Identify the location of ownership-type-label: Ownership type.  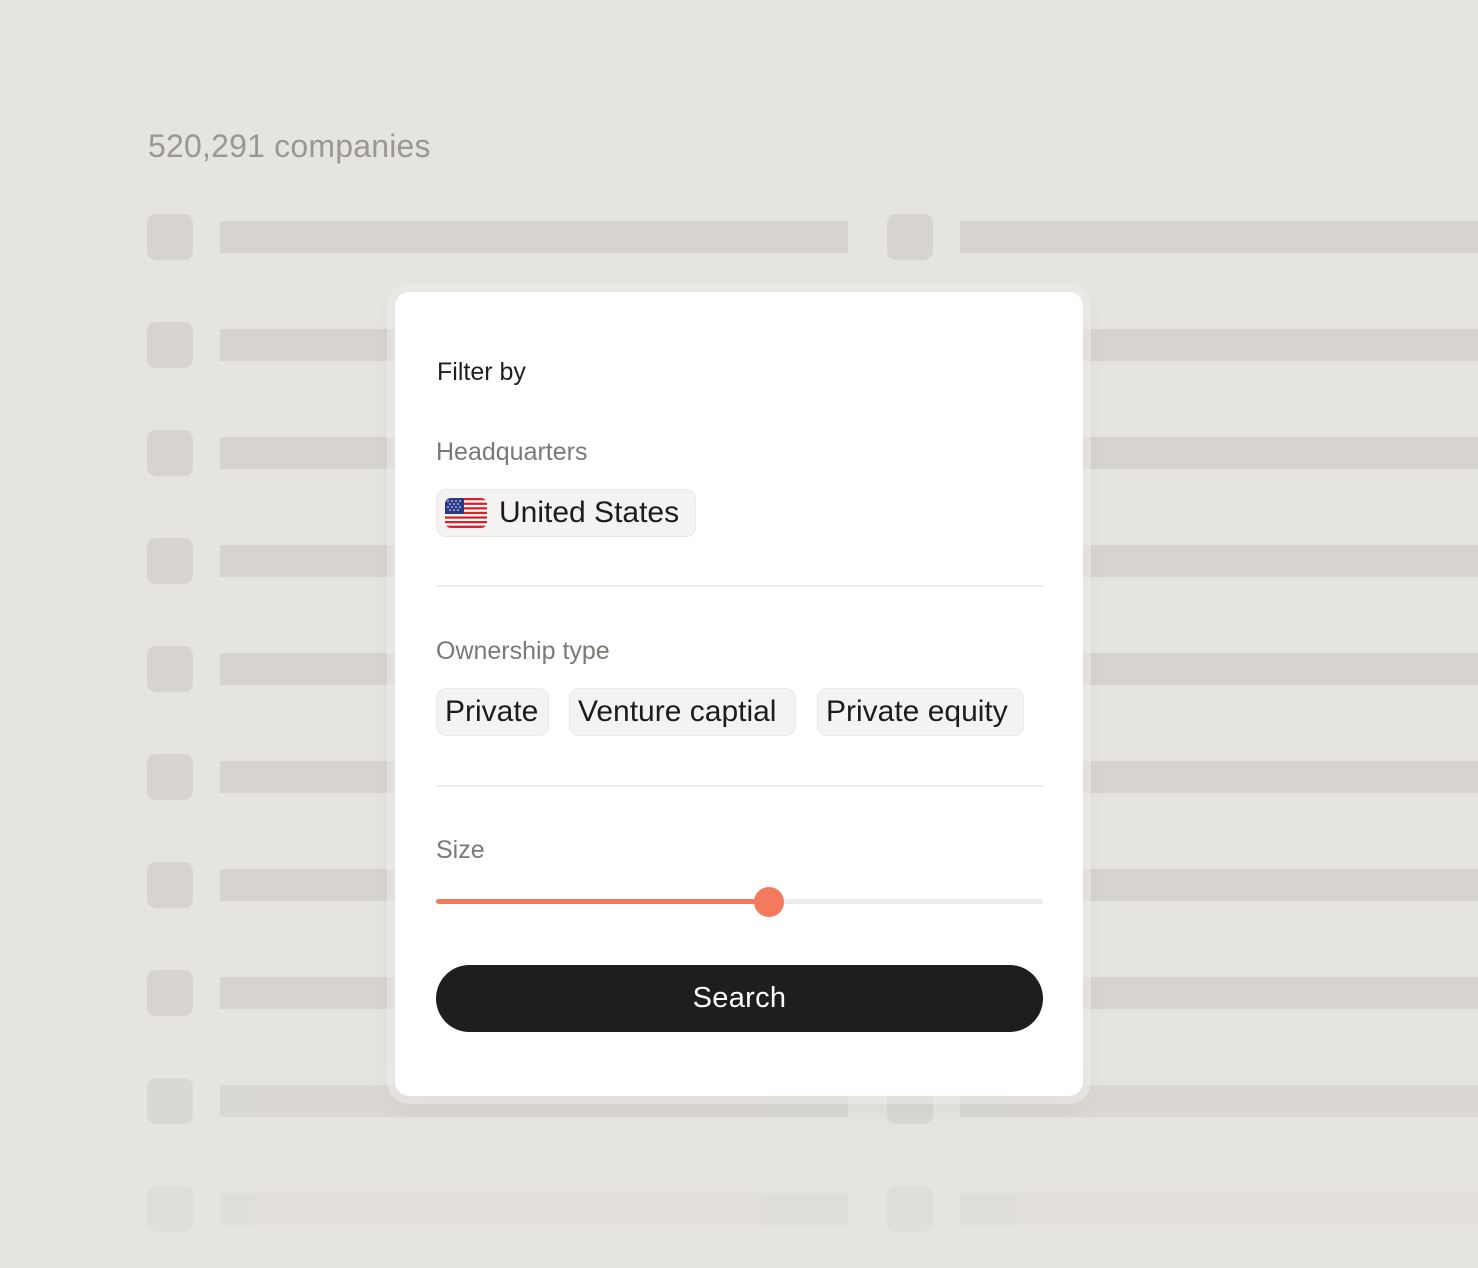
(523, 651).